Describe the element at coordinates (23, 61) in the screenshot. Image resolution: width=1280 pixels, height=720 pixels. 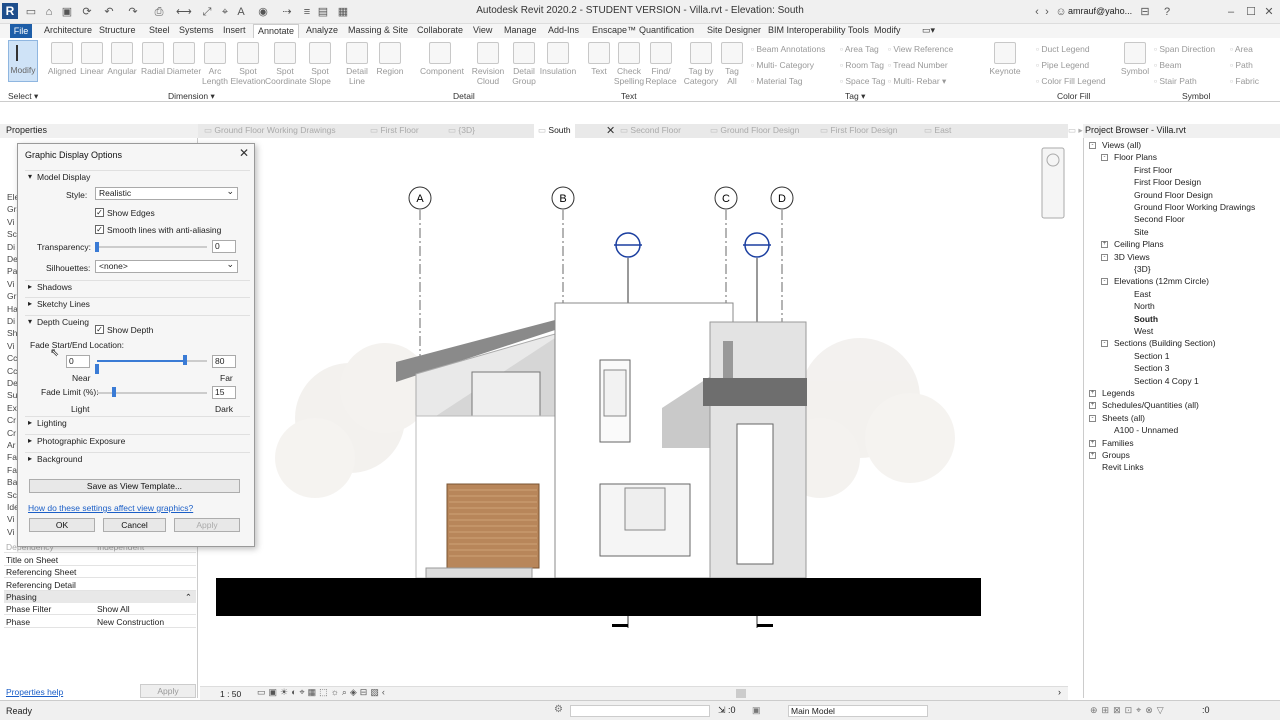
I see `modify-button: Modify` at that location.